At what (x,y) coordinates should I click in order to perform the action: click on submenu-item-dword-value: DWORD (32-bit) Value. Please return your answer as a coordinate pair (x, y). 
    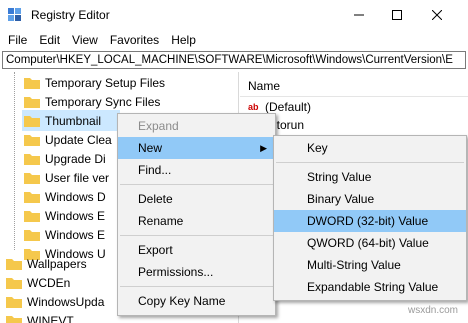
    Looking at the image, I should click on (370, 221).